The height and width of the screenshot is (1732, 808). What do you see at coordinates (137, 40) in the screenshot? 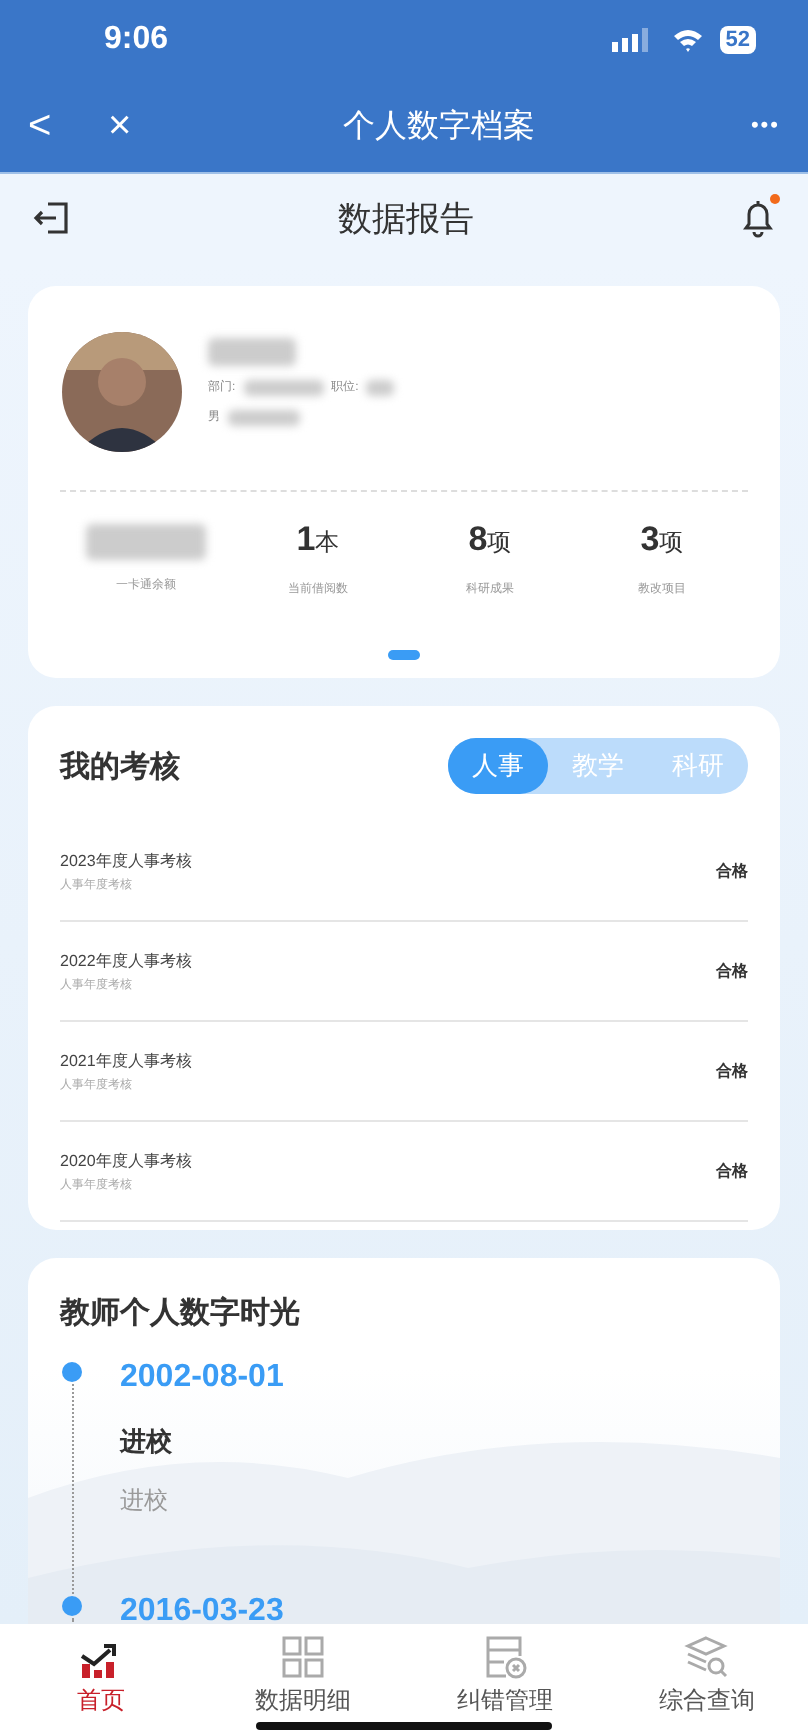
I see `status-time: 9:06` at bounding box center [137, 40].